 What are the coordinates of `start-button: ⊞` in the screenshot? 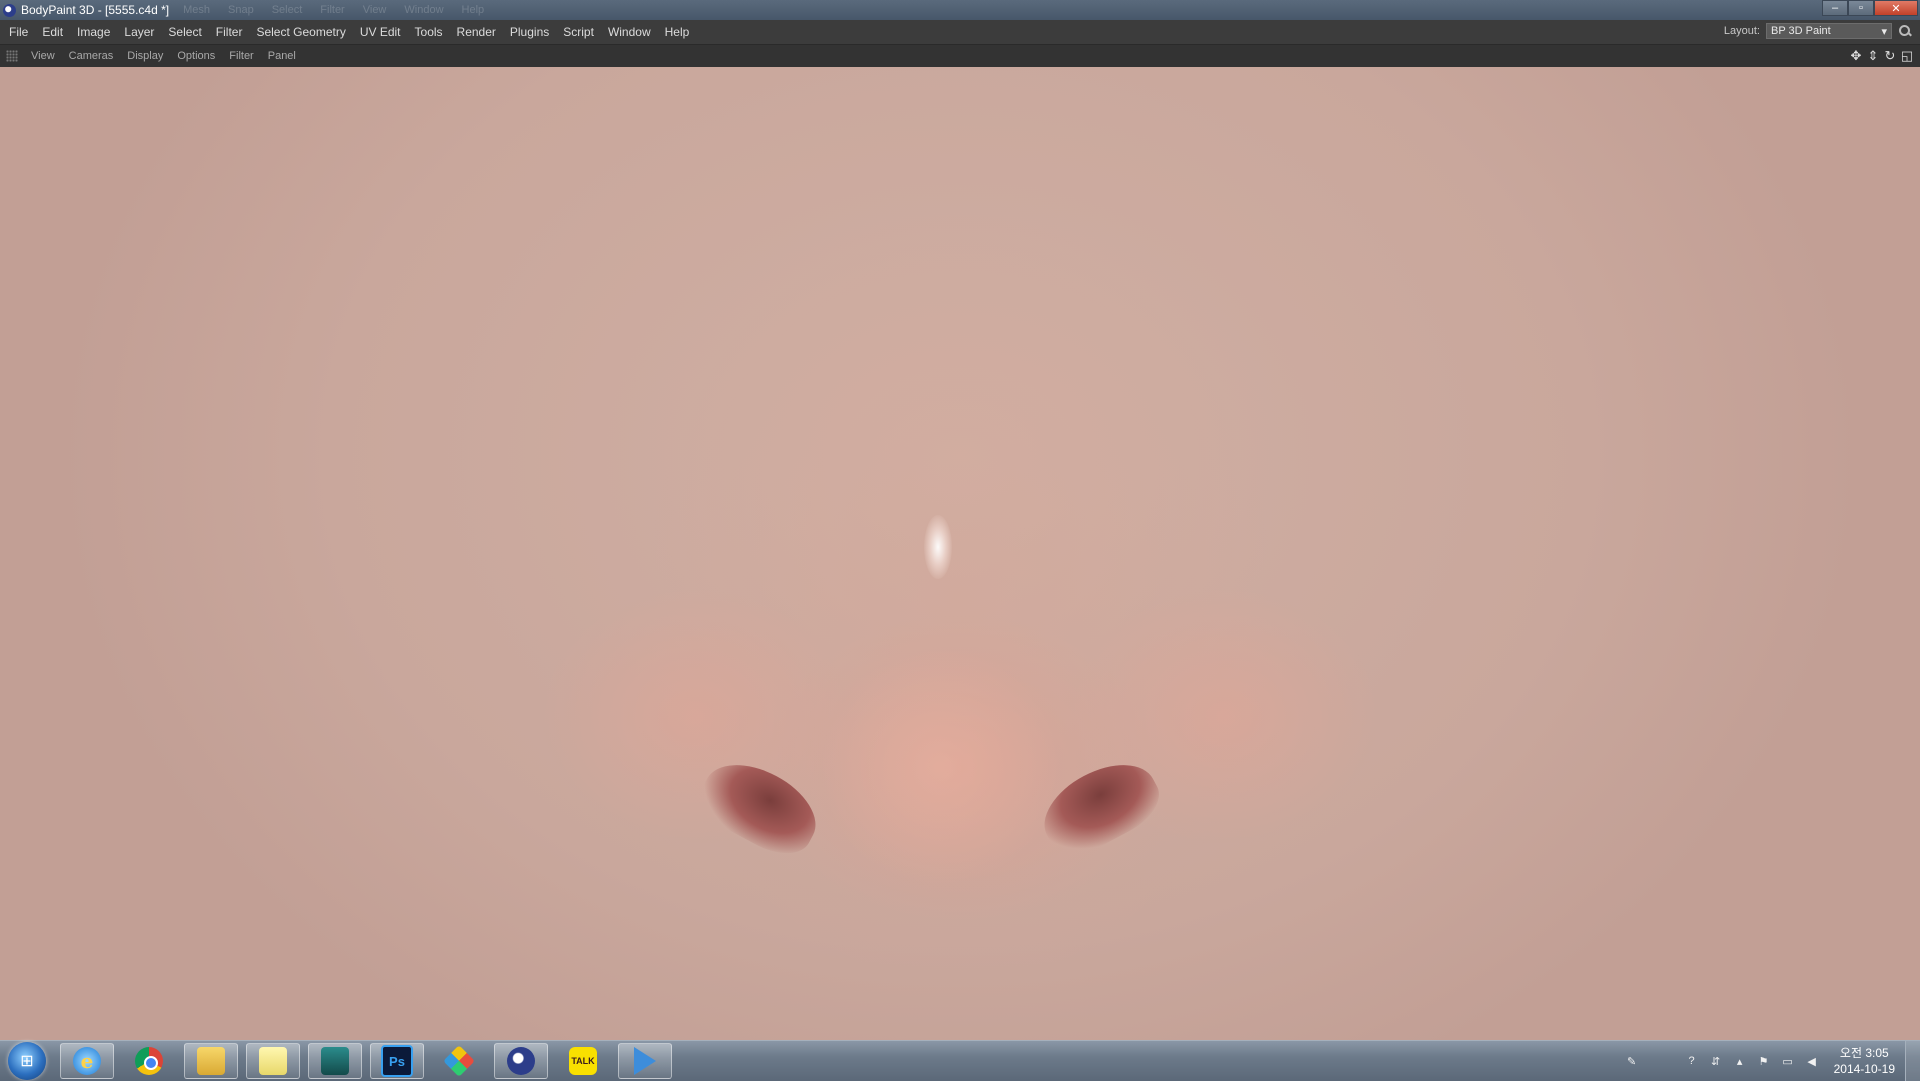 It's located at (27, 1061).